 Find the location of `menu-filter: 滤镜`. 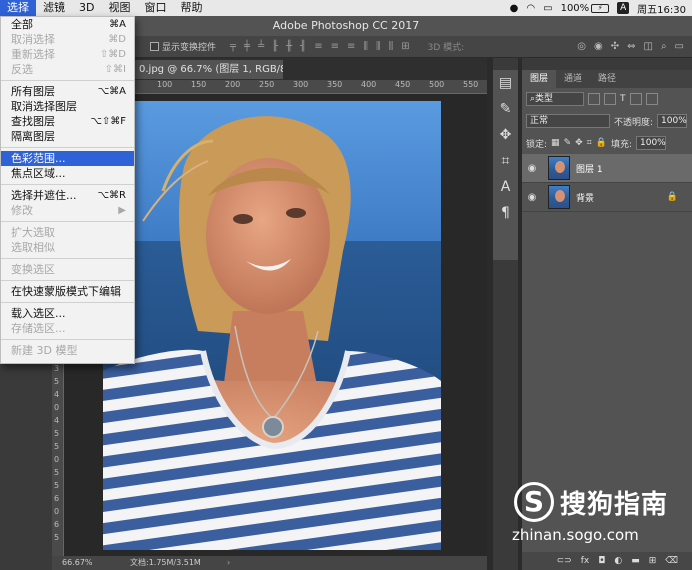

menu-filter: 滤镜 is located at coordinates (54, 8).